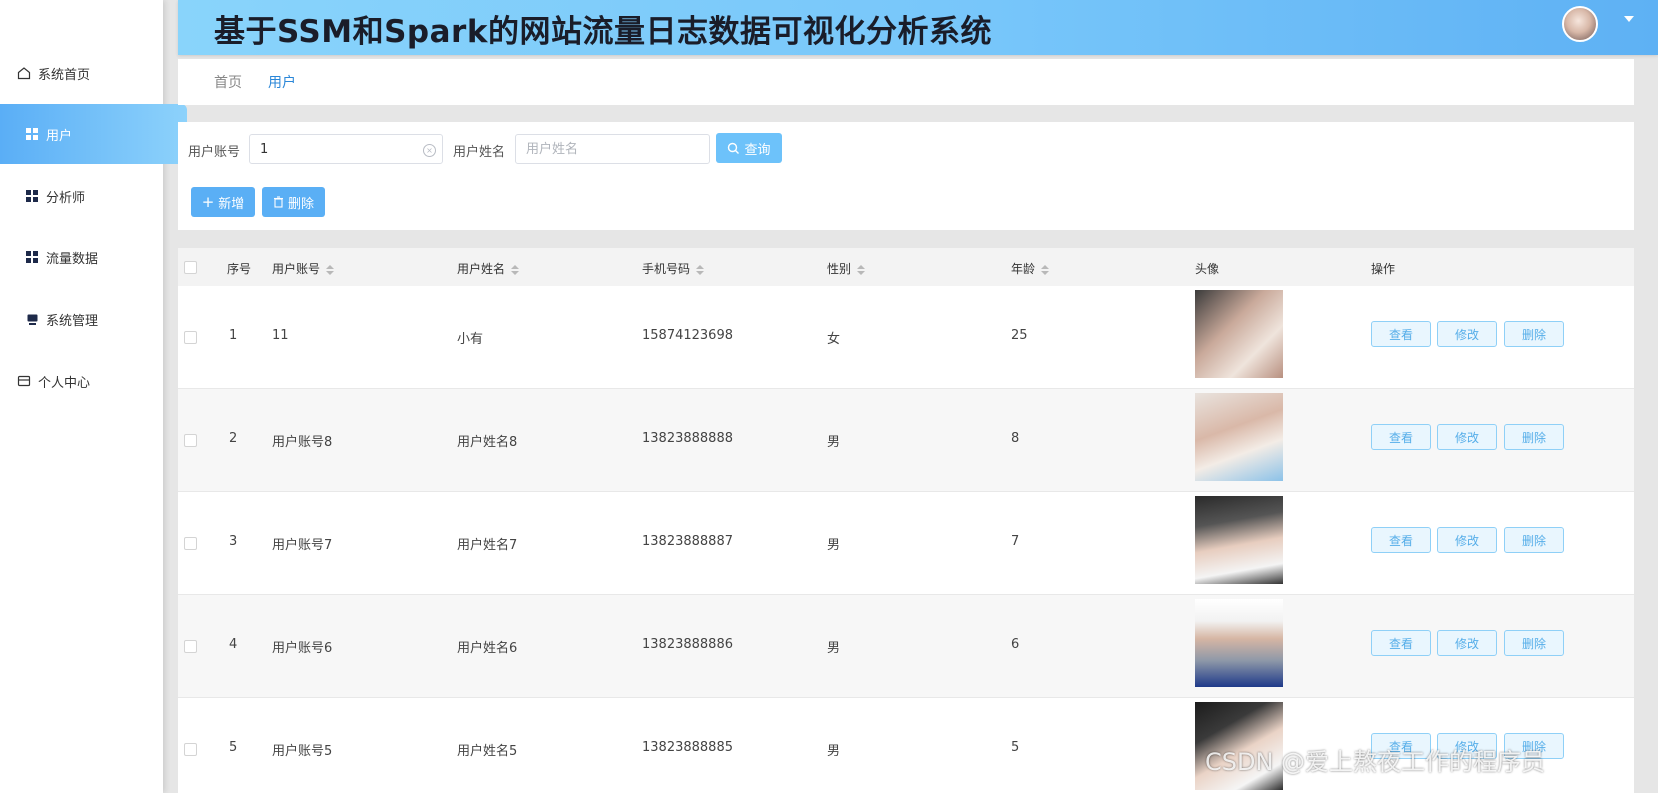  What do you see at coordinates (239, 269) in the screenshot?
I see `col-index: 序号` at bounding box center [239, 269].